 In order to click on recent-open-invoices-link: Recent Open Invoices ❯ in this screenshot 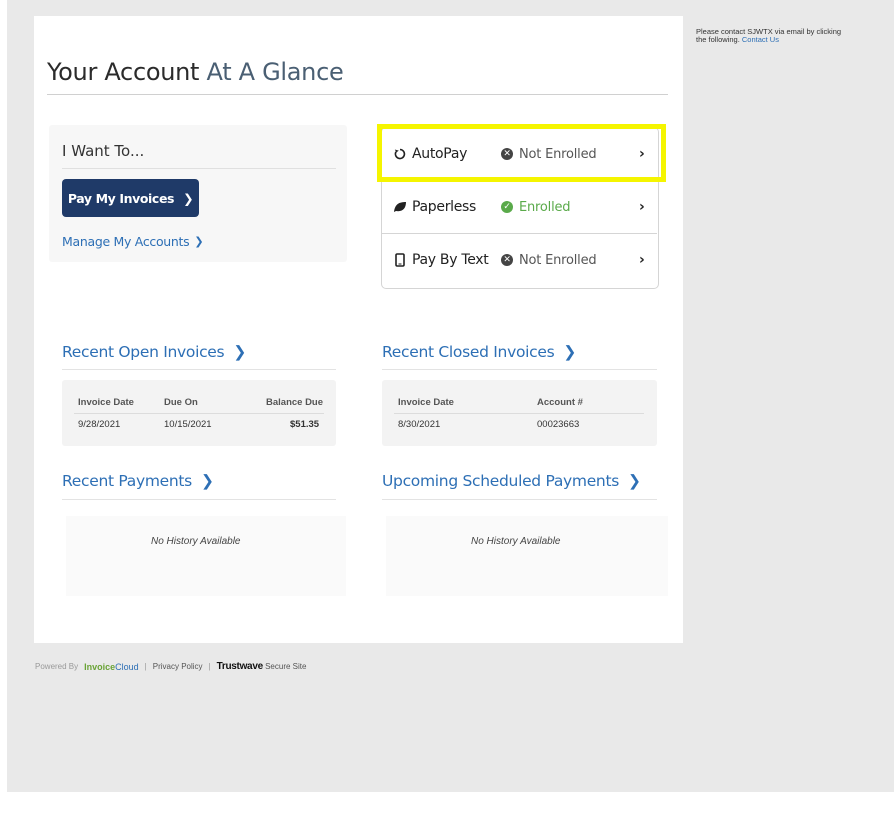, I will do `click(154, 352)`.